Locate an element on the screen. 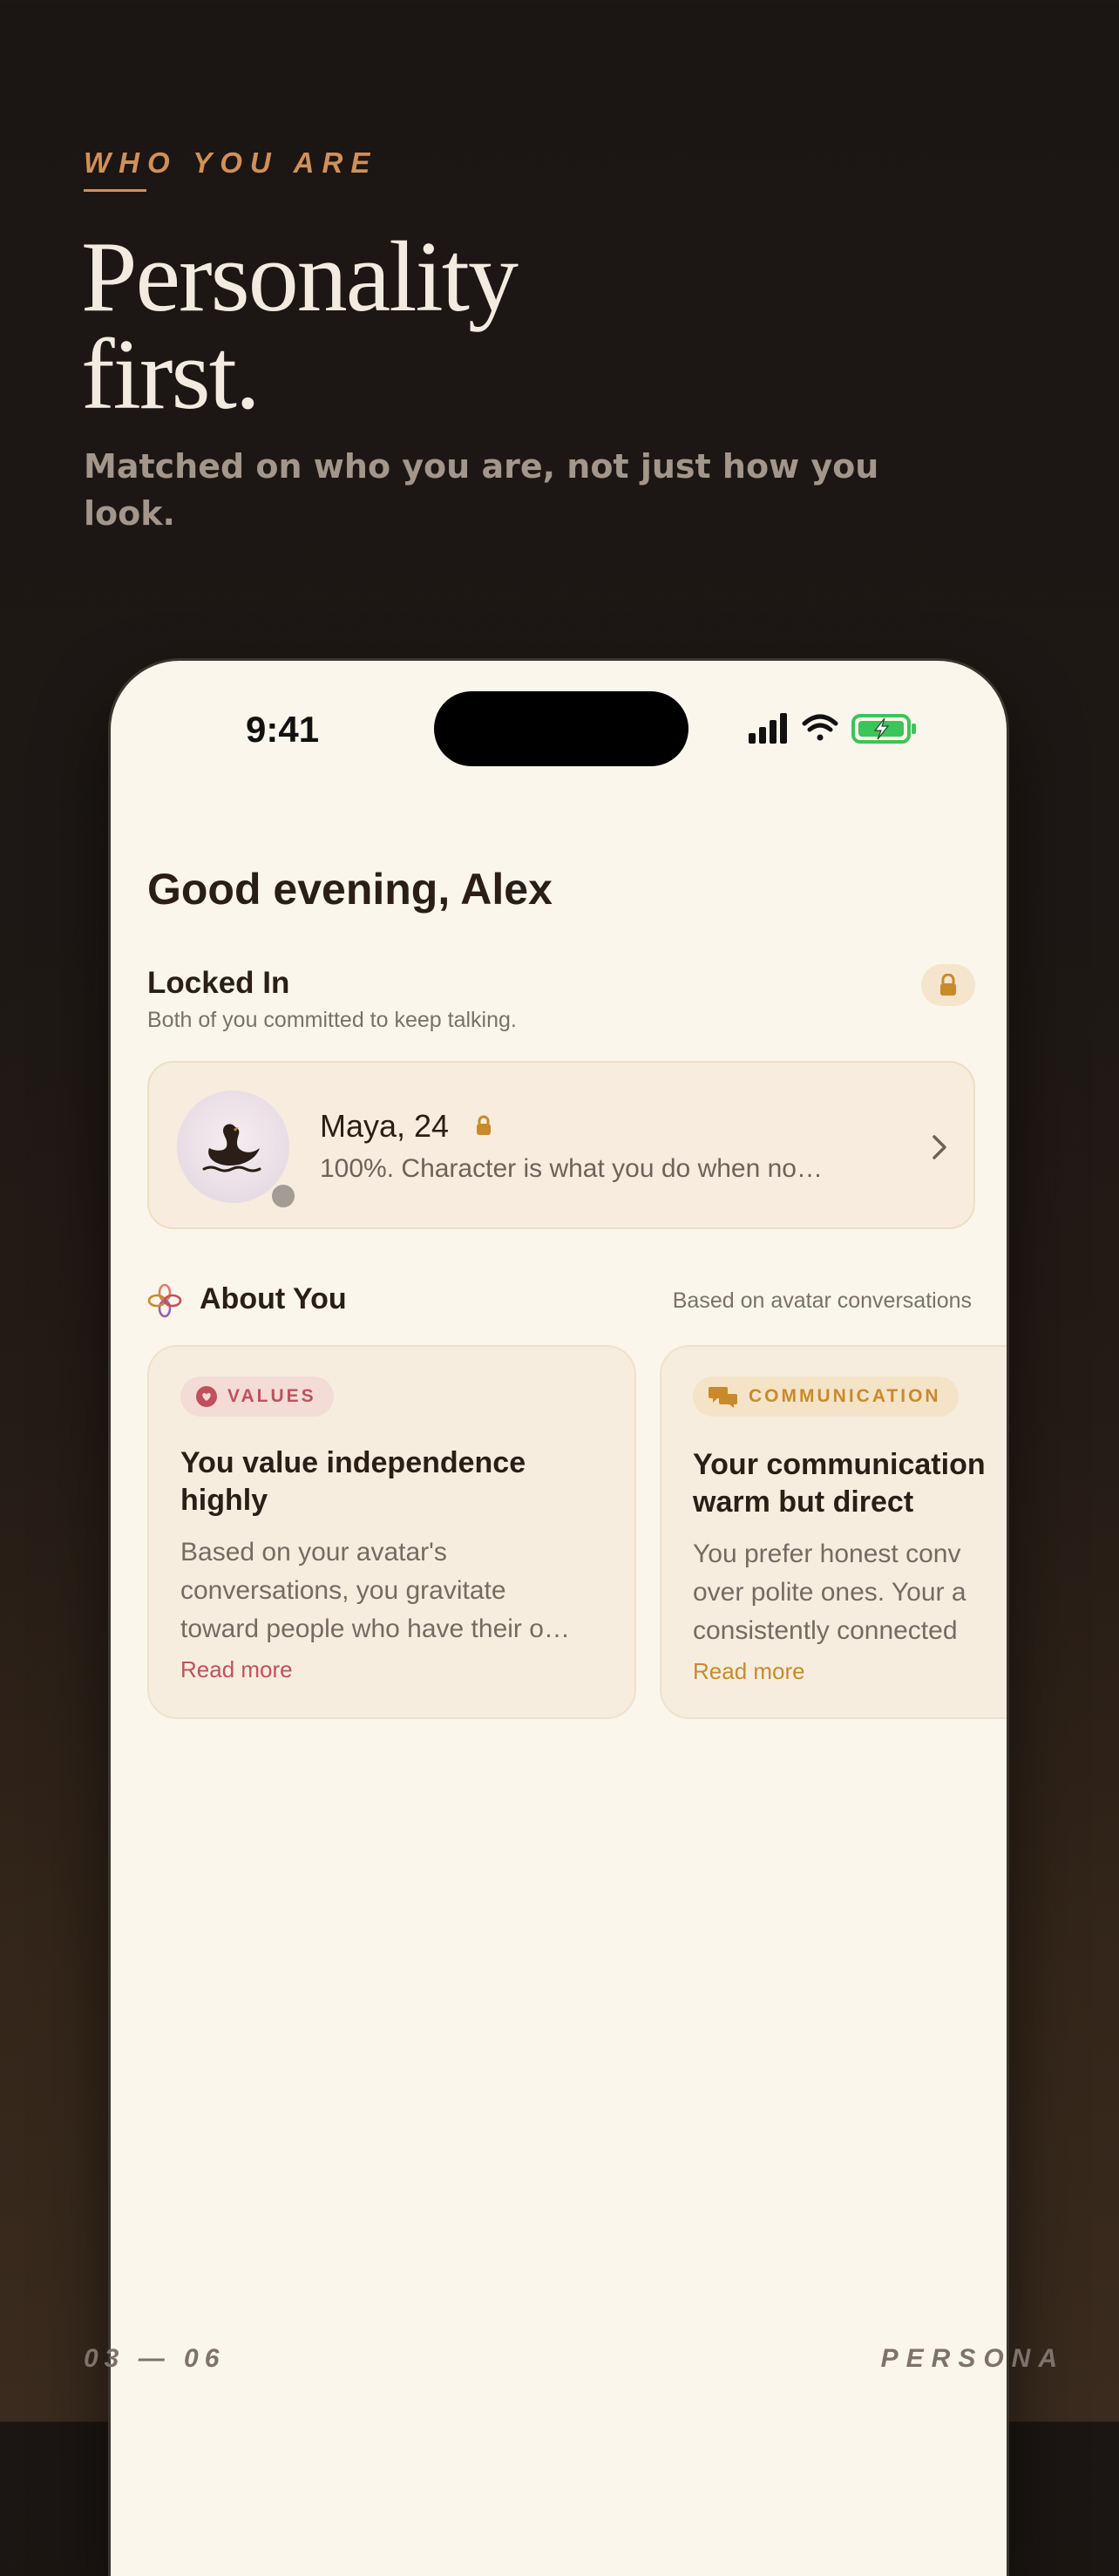  card-title: Your communication warm but direct is located at coordinates (840, 1483).